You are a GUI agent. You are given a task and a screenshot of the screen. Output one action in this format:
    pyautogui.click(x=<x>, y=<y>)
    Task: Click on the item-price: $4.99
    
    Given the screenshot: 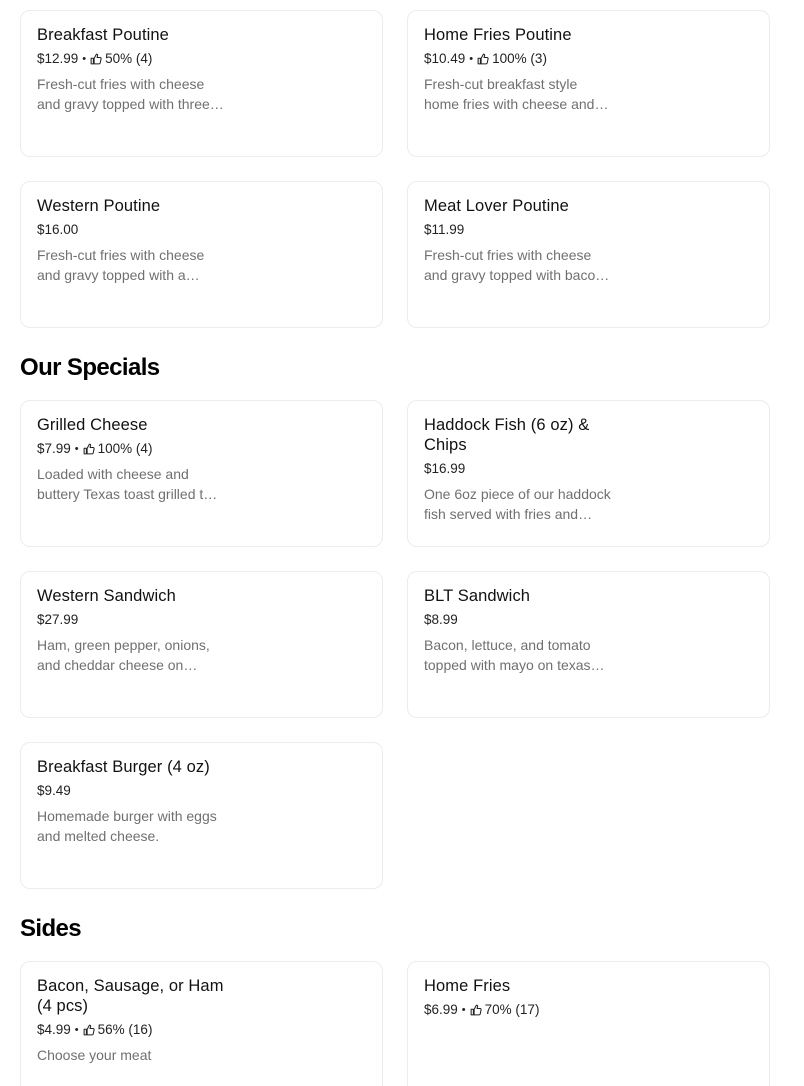 What is the action you would take?
    pyautogui.click(x=54, y=1029)
    